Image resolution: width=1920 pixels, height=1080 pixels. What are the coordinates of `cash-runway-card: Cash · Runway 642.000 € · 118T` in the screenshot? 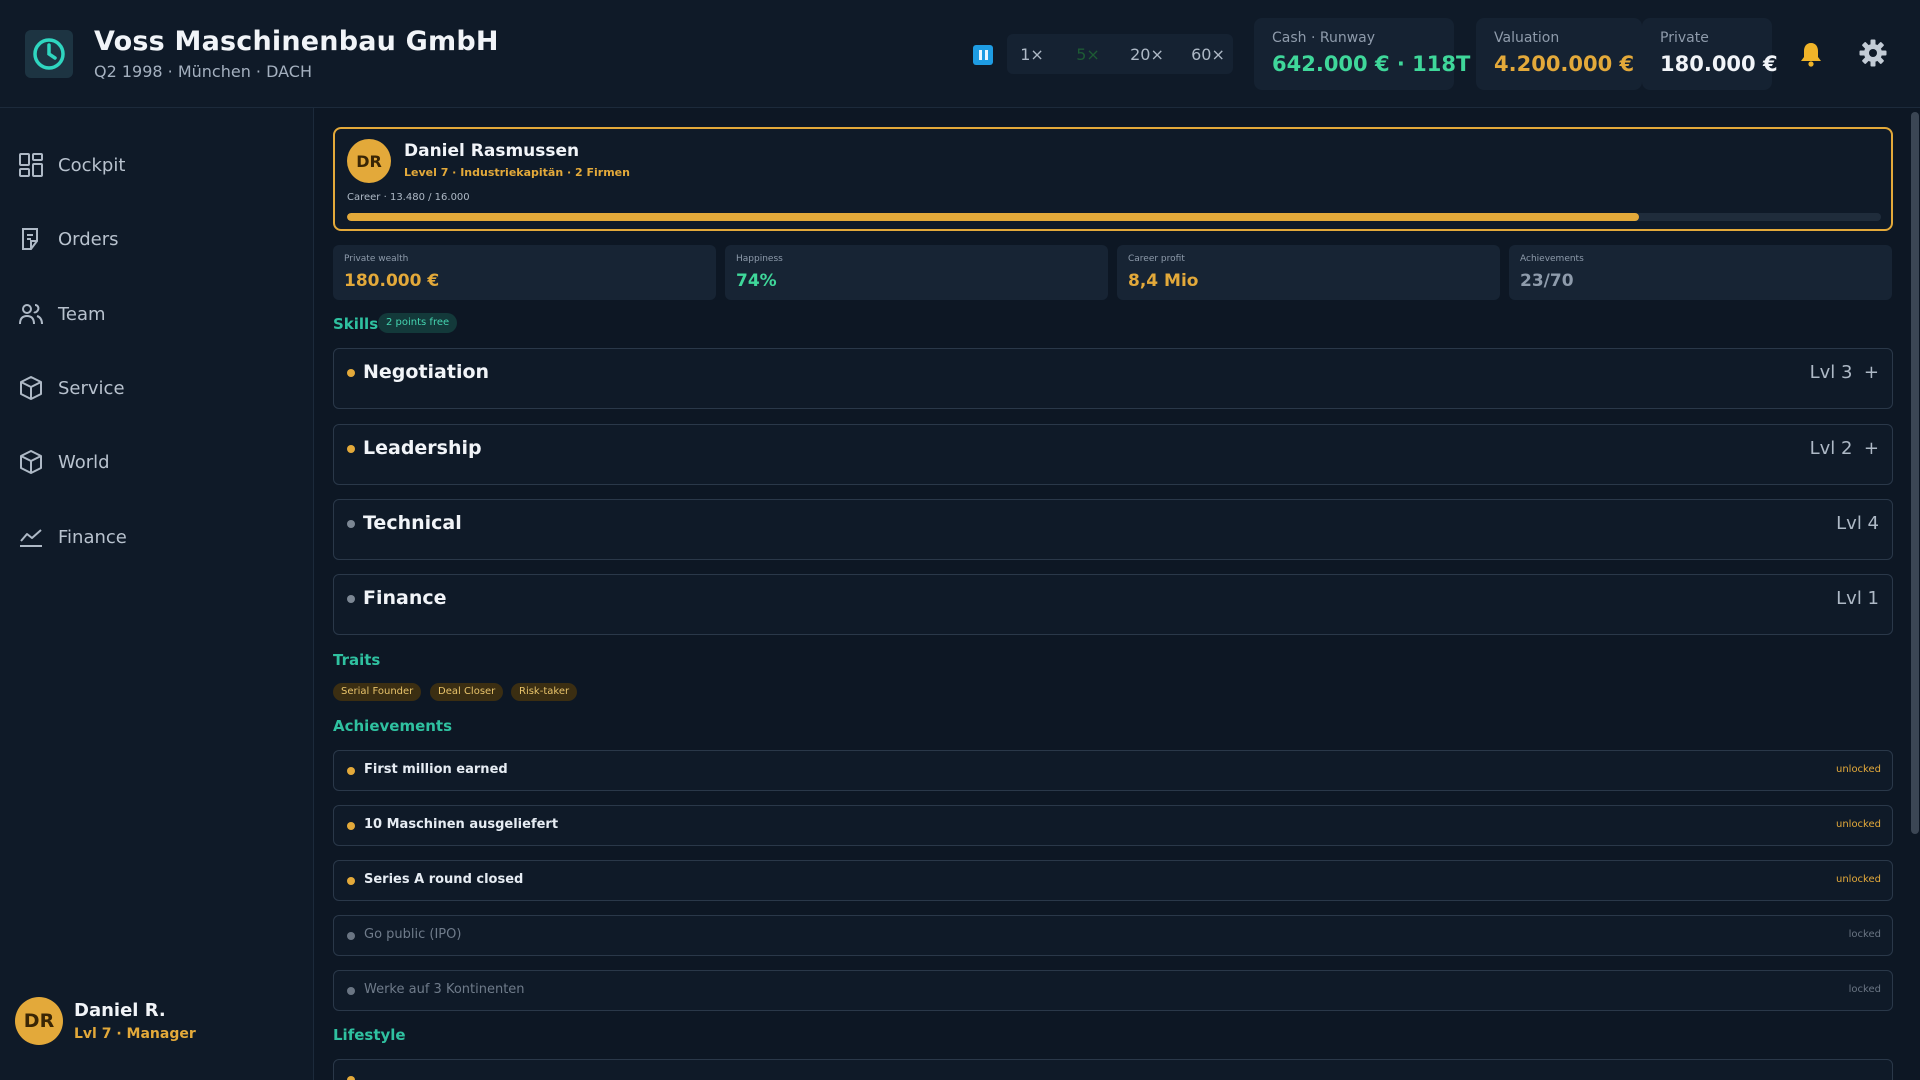 It's located at (1362, 54).